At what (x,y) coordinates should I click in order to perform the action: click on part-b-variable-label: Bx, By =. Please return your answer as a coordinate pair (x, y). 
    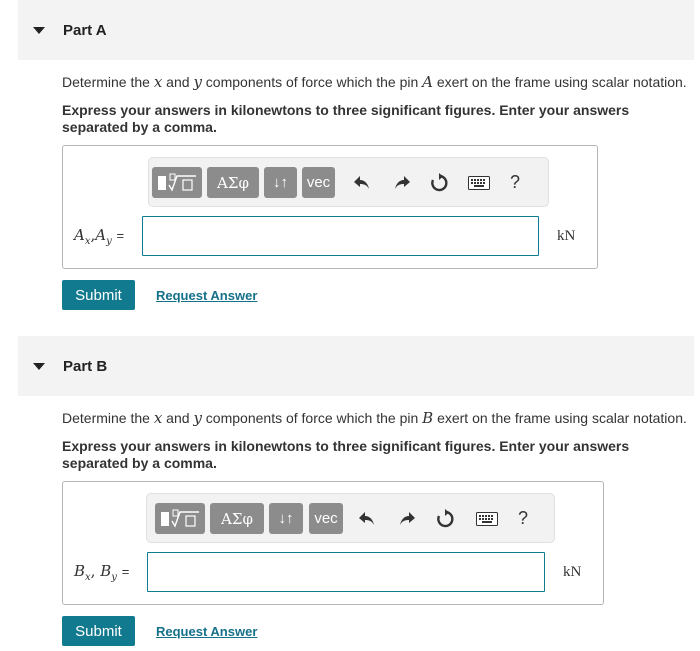
    Looking at the image, I should click on (102, 572).